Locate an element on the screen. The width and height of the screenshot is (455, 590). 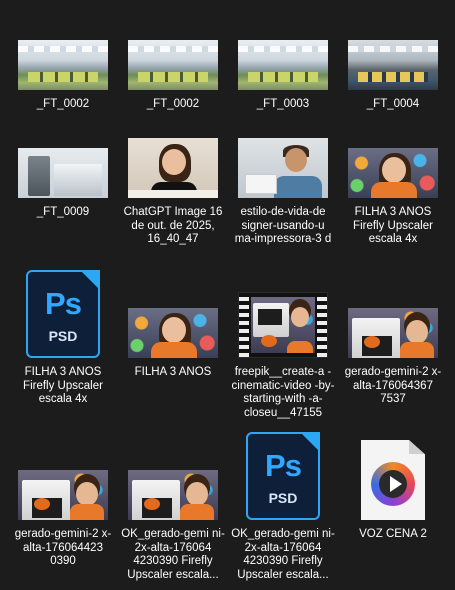
file-item: FILHA 3 ANOS is located at coordinates (173, 325).